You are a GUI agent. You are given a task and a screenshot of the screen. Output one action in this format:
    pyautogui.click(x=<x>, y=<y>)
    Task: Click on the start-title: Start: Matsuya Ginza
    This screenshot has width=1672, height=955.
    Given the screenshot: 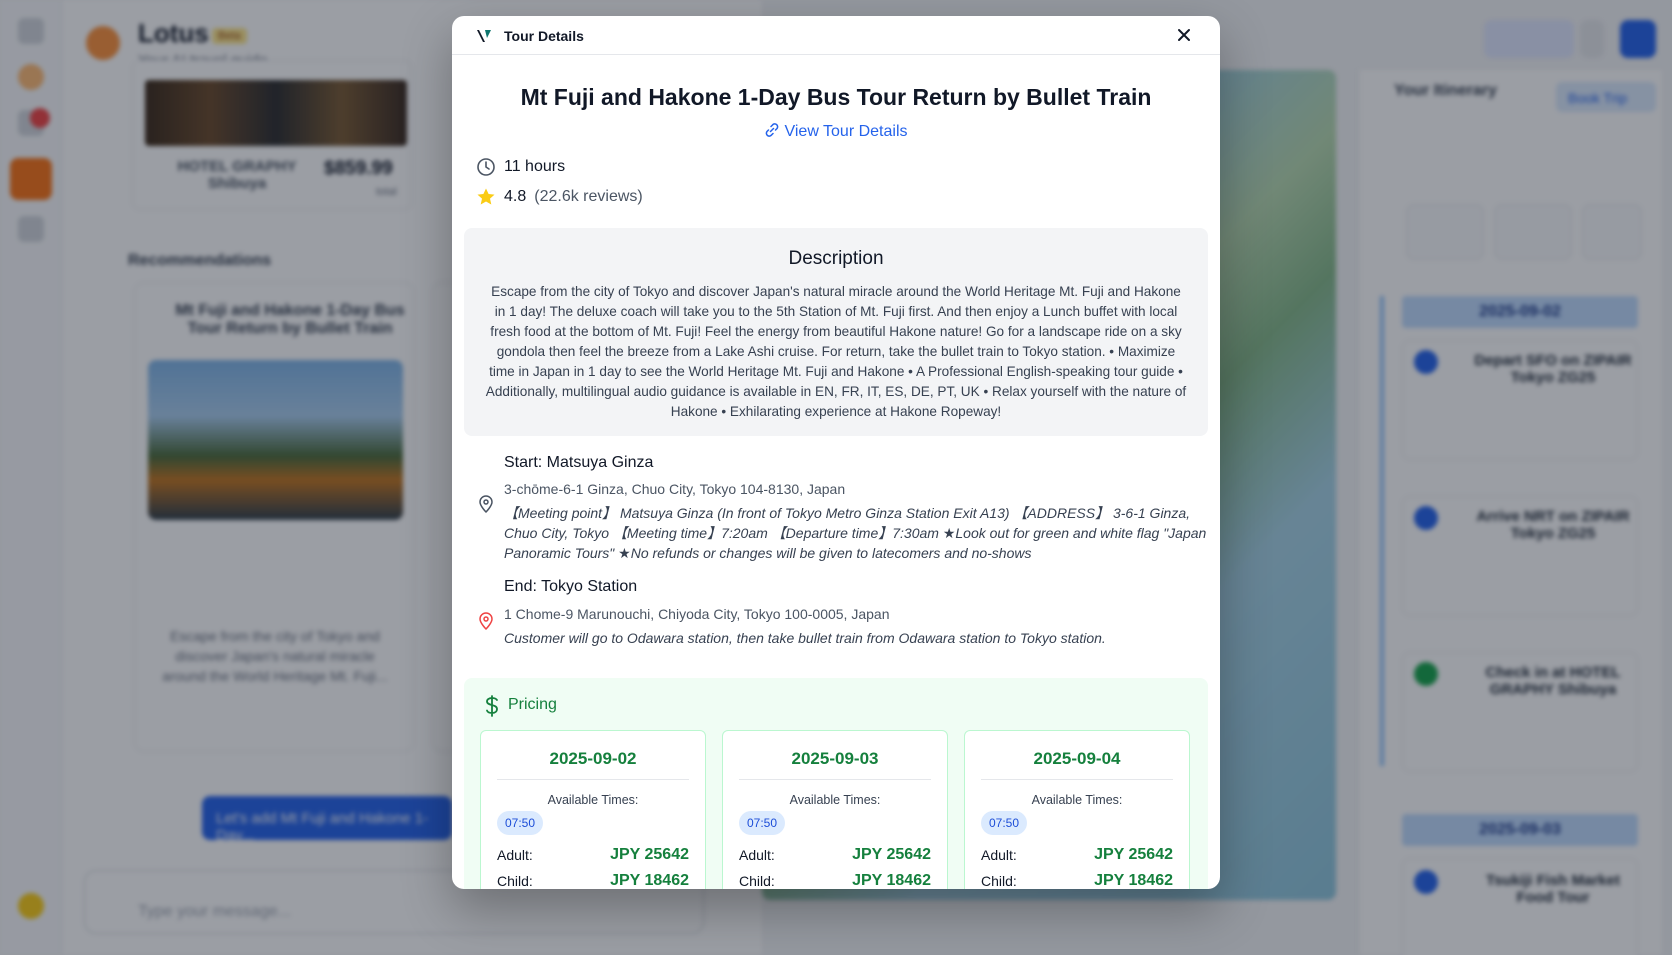 What is the action you would take?
    pyautogui.click(x=579, y=462)
    